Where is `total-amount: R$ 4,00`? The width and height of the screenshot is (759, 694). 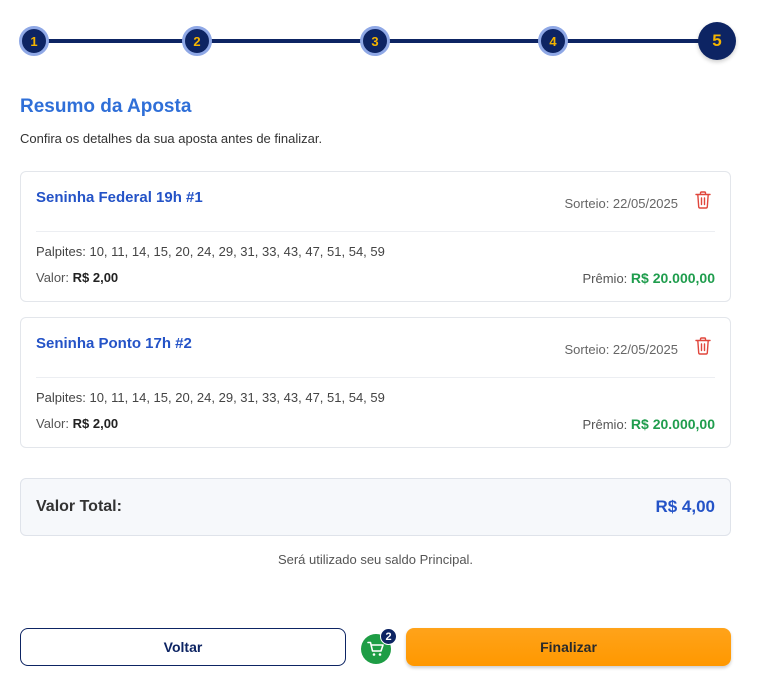
total-amount: R$ 4,00 is located at coordinates (685, 506).